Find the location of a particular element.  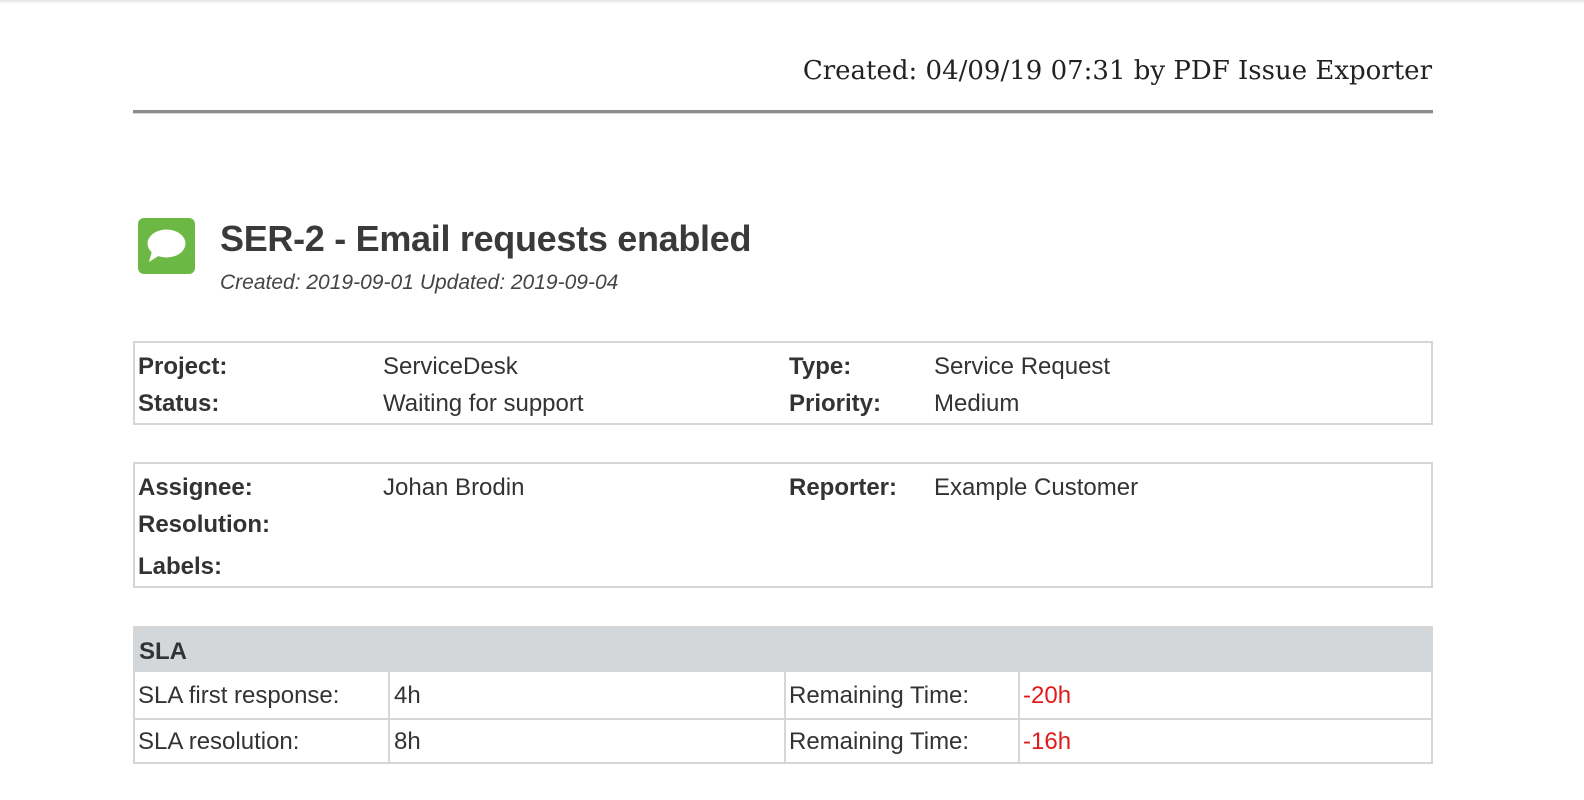

sla-header: SLA is located at coordinates (783, 650).